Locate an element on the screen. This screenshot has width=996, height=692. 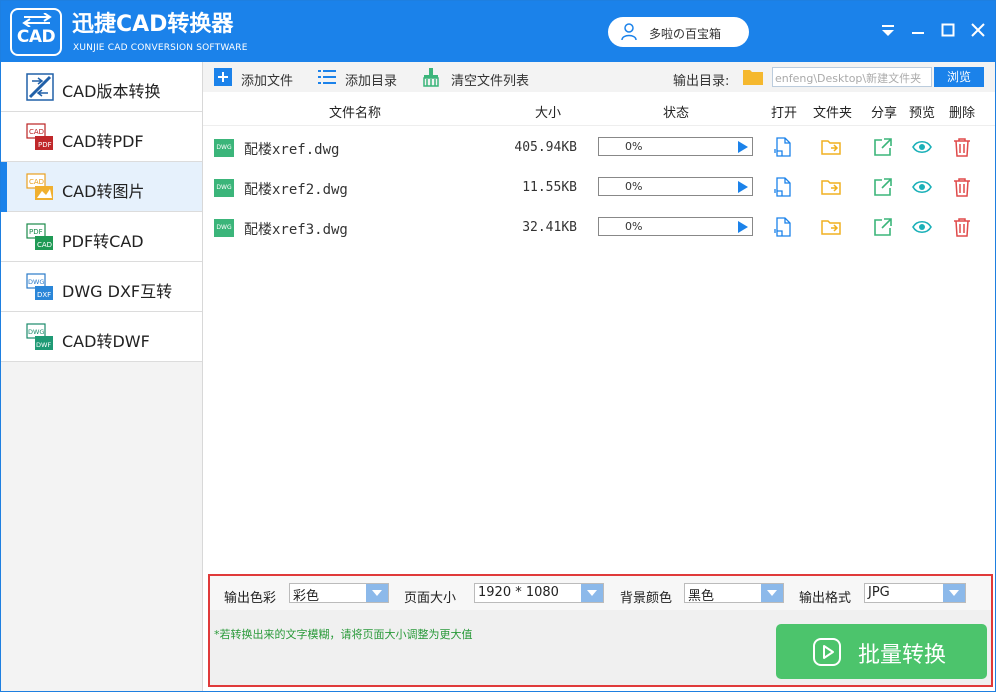
sidebar-item-pdf-to-cad: PDF CAD PDF转CAD is located at coordinates (101, 237).